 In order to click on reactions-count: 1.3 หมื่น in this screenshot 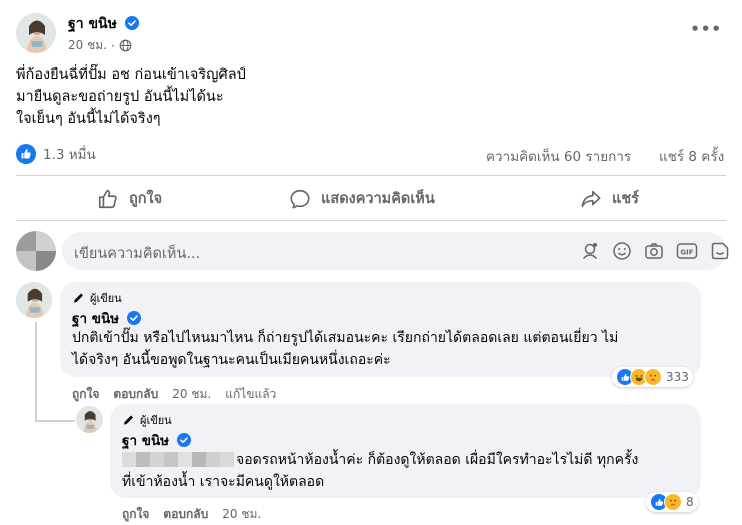, I will do `click(69, 155)`.